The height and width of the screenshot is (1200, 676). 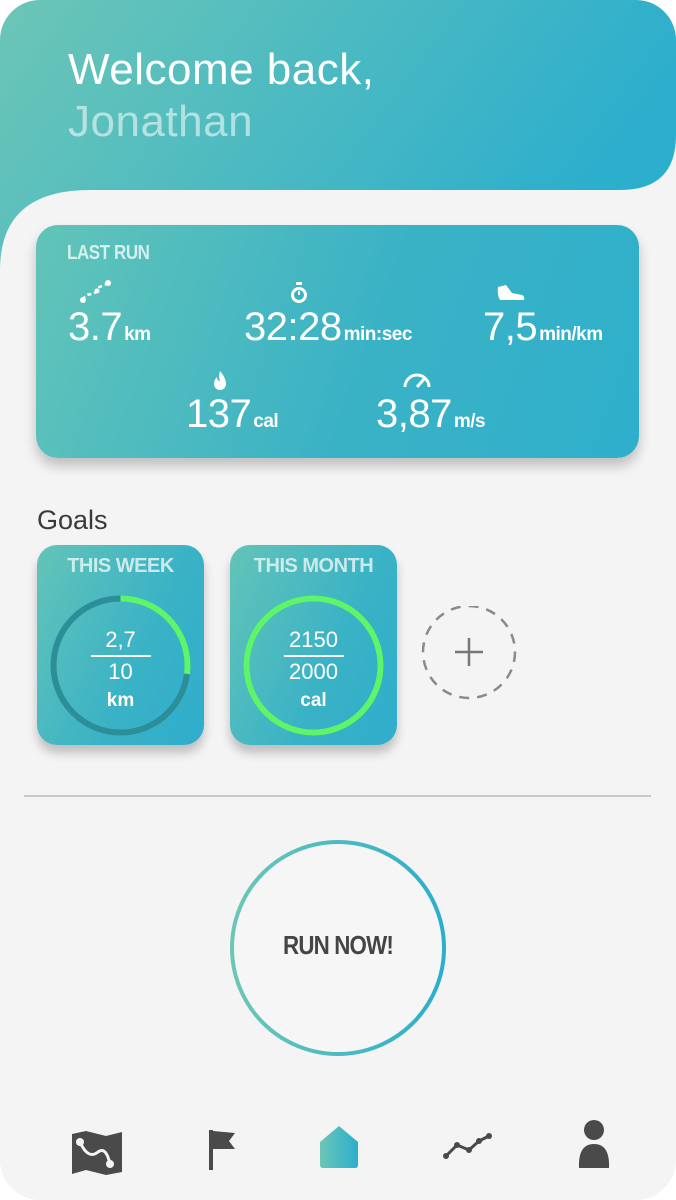 I want to click on run-now-button: RUN NOW!, so click(x=338, y=948).